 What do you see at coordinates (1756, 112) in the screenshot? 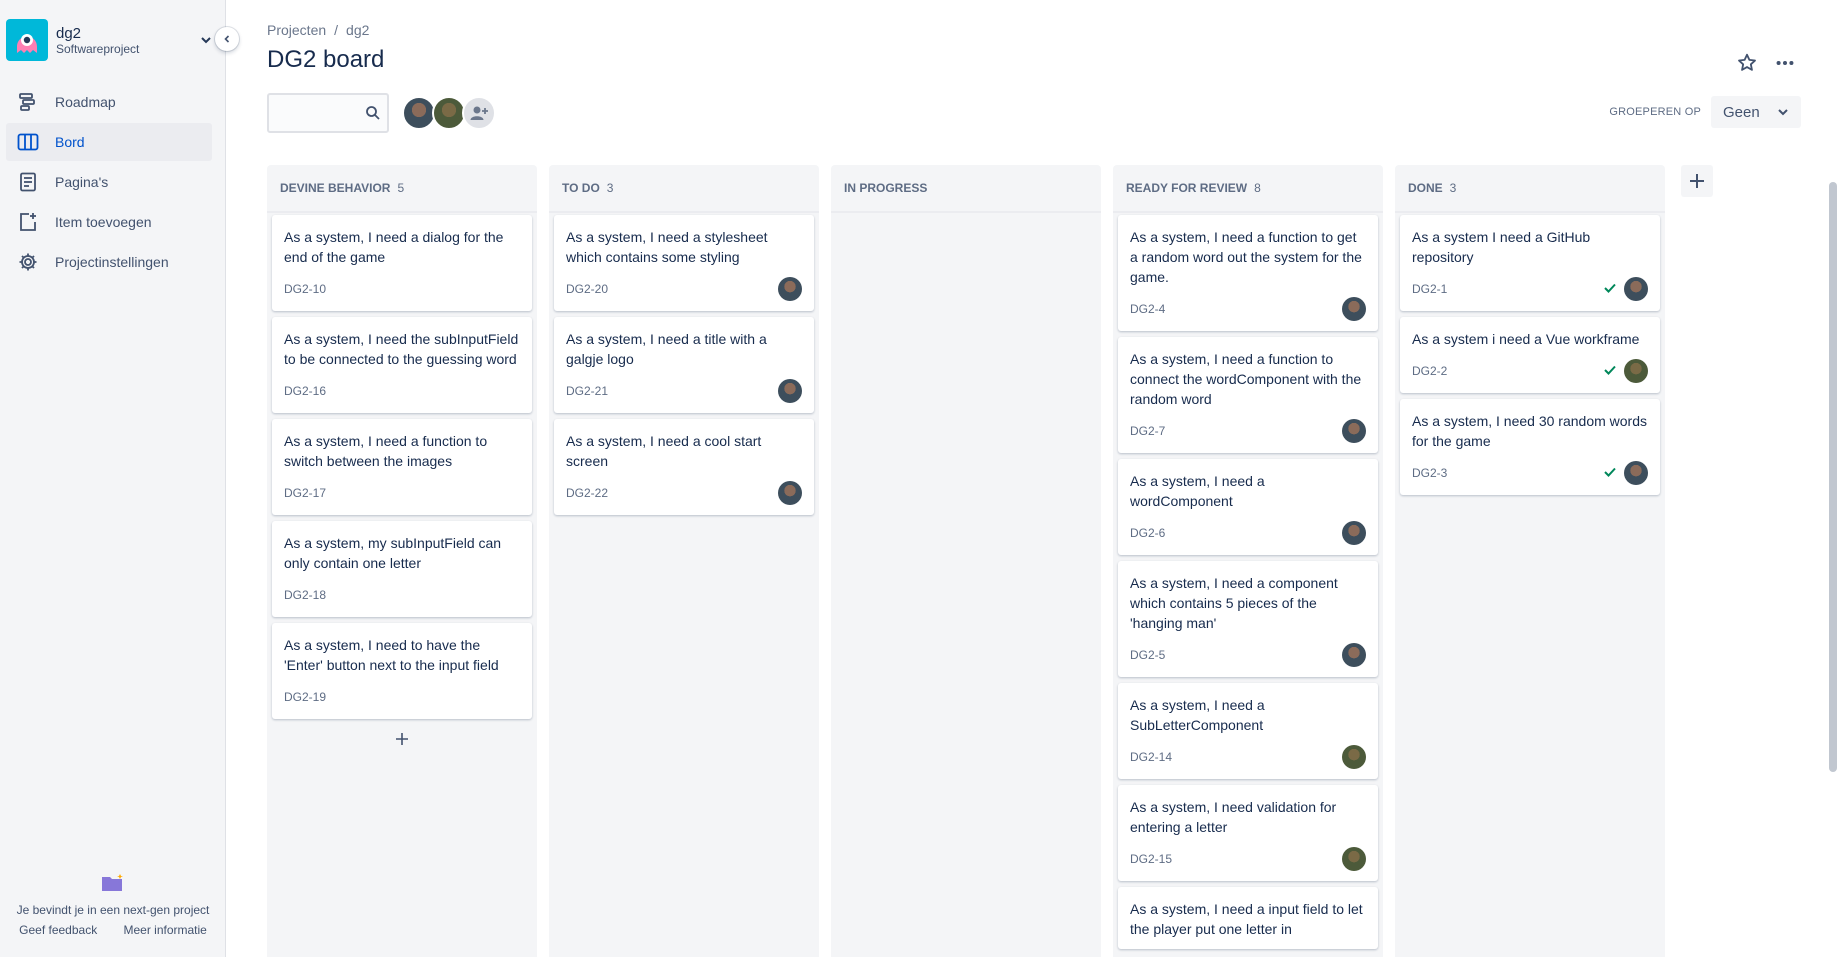
I see `group-by-select: Geen` at bounding box center [1756, 112].